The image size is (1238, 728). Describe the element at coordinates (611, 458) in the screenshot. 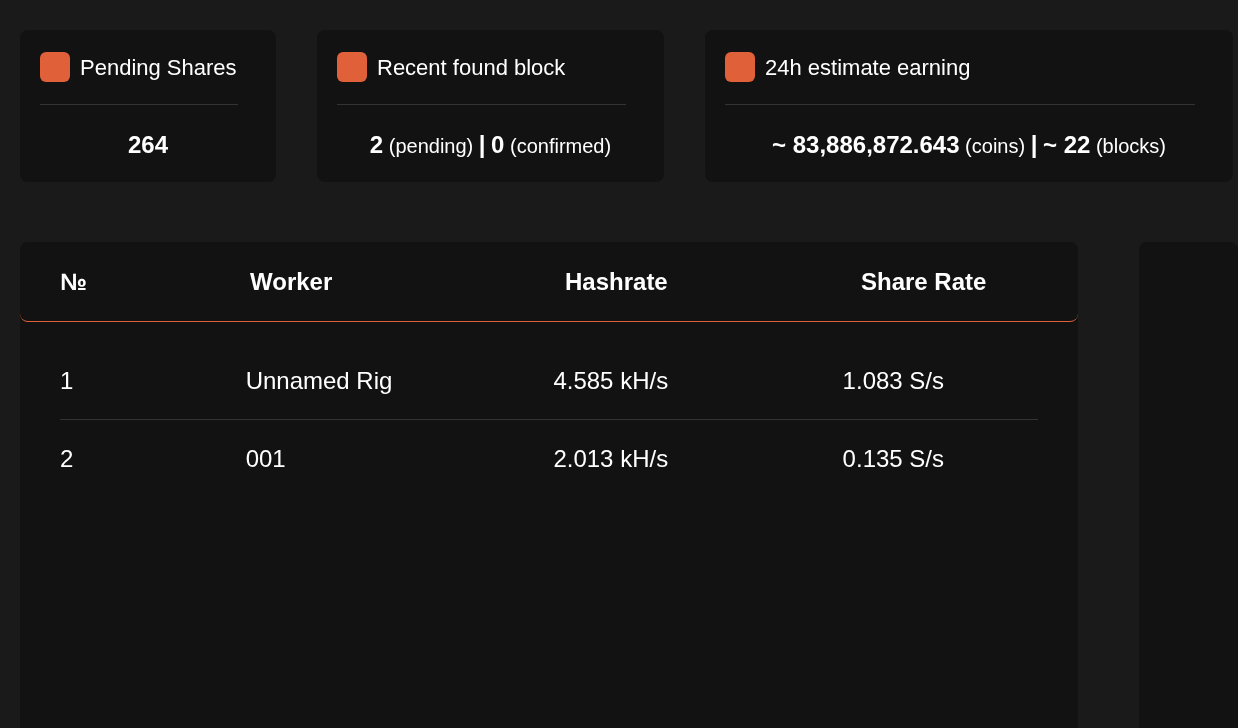

I see `table-cell: 2.013 kH/s` at that location.